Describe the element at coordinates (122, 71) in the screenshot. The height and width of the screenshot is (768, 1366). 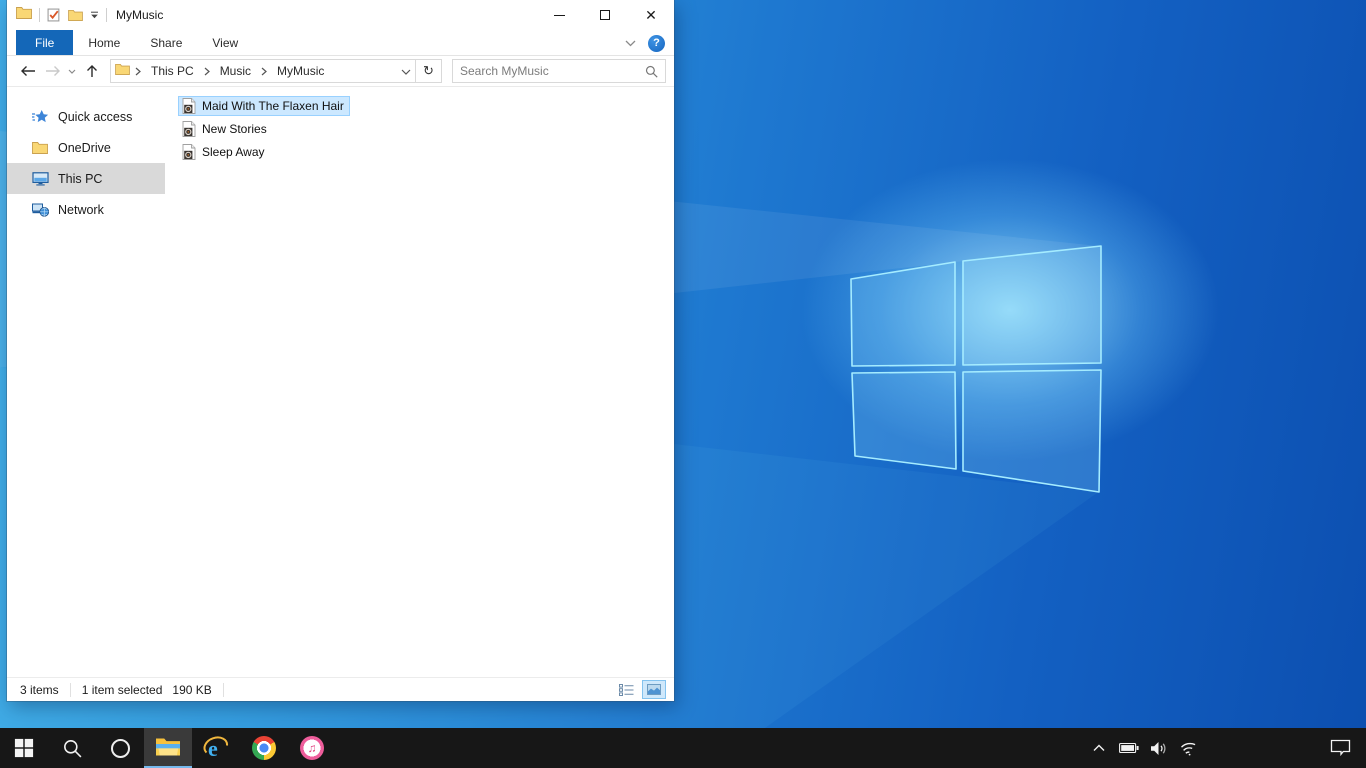
I see `address-folder-icon` at that location.